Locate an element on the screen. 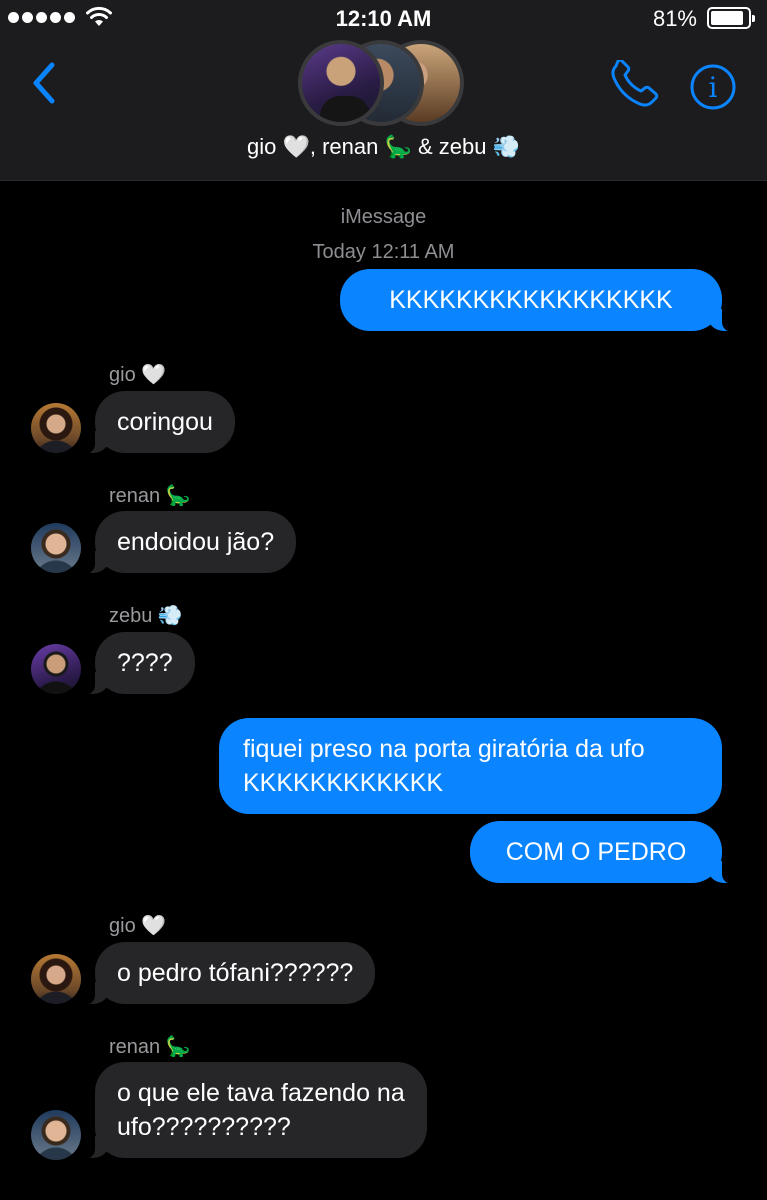  message-text: coringou is located at coordinates (165, 422).